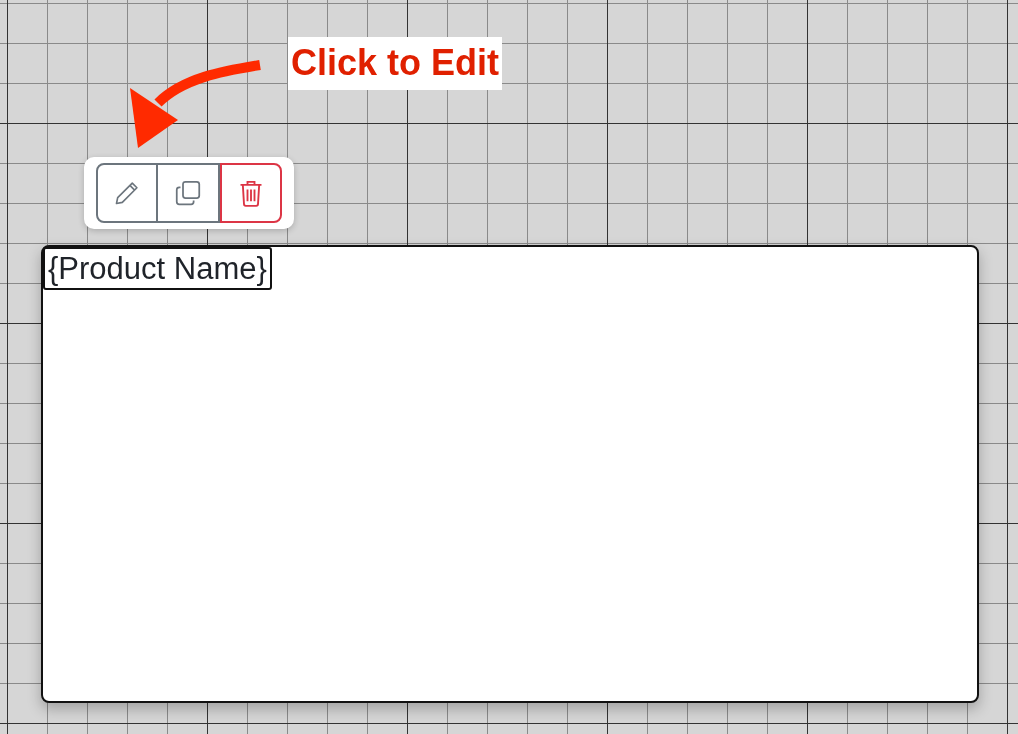 This screenshot has width=1018, height=734. Describe the element at coordinates (157, 268) in the screenshot. I see `product-name-field: {Product Name}` at that location.